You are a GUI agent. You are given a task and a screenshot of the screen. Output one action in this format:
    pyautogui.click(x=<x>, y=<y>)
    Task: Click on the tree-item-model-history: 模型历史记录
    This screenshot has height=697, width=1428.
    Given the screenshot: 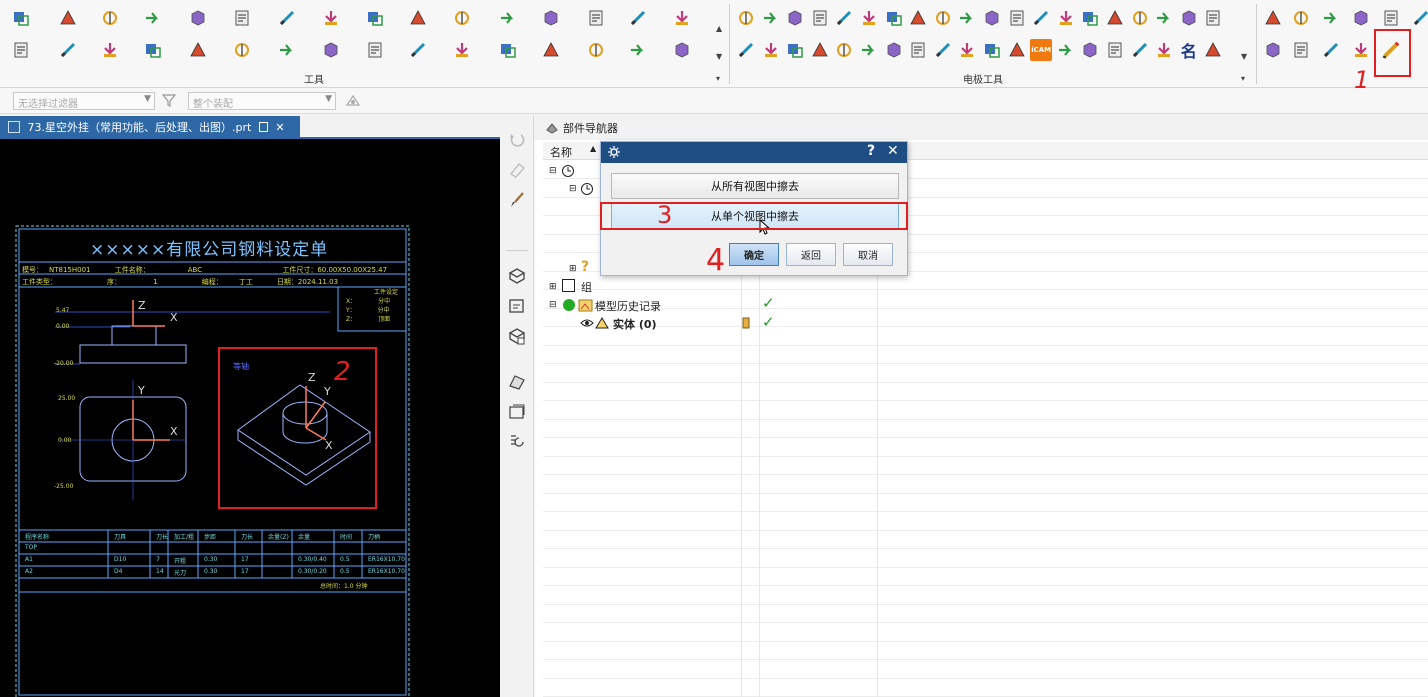 What is the action you would take?
    pyautogui.click(x=628, y=306)
    